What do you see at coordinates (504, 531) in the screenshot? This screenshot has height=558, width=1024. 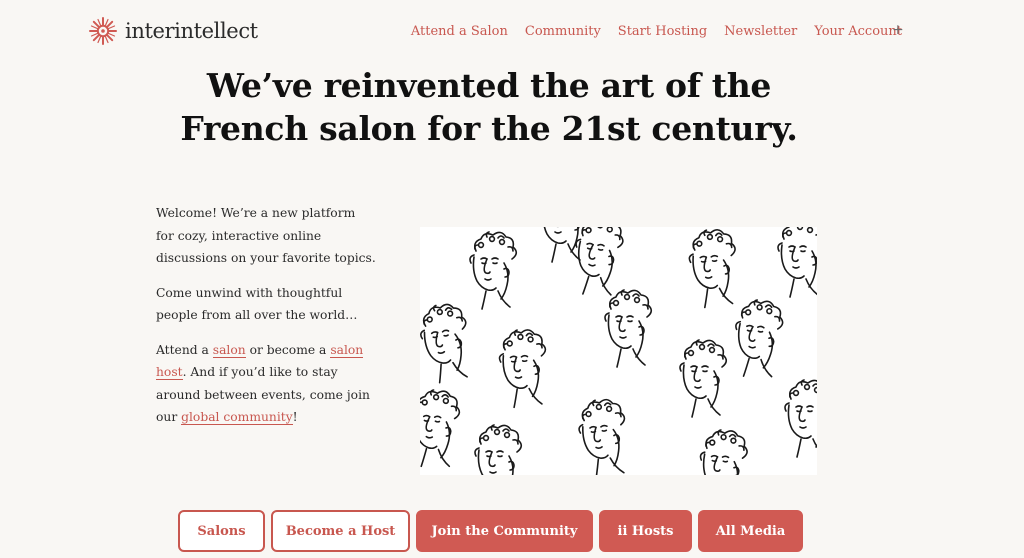 I see `join-the-community-button: Join the Community` at bounding box center [504, 531].